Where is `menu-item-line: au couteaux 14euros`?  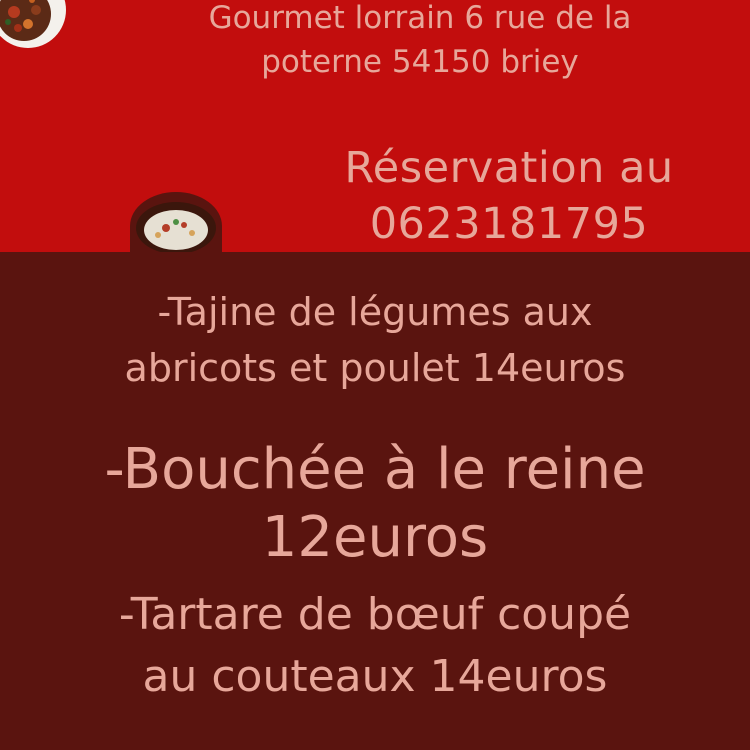 menu-item-line: au couteaux 14euros is located at coordinates (375, 676).